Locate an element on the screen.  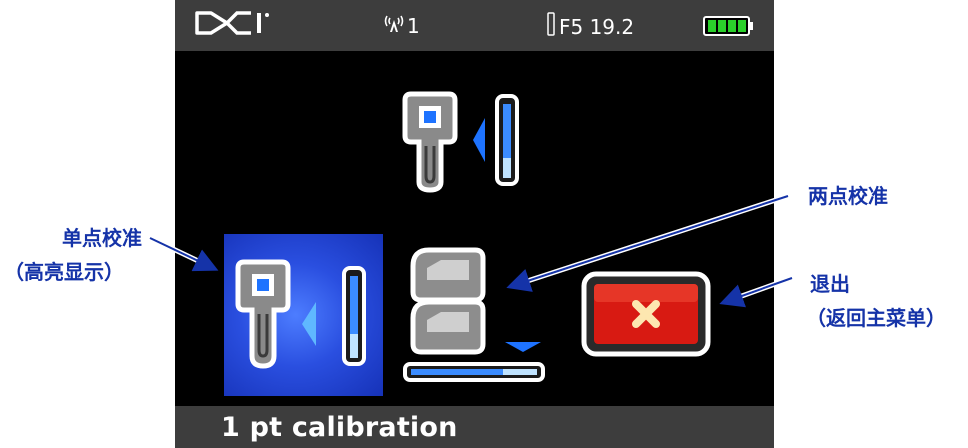
exit-button is located at coordinates (646, 316).